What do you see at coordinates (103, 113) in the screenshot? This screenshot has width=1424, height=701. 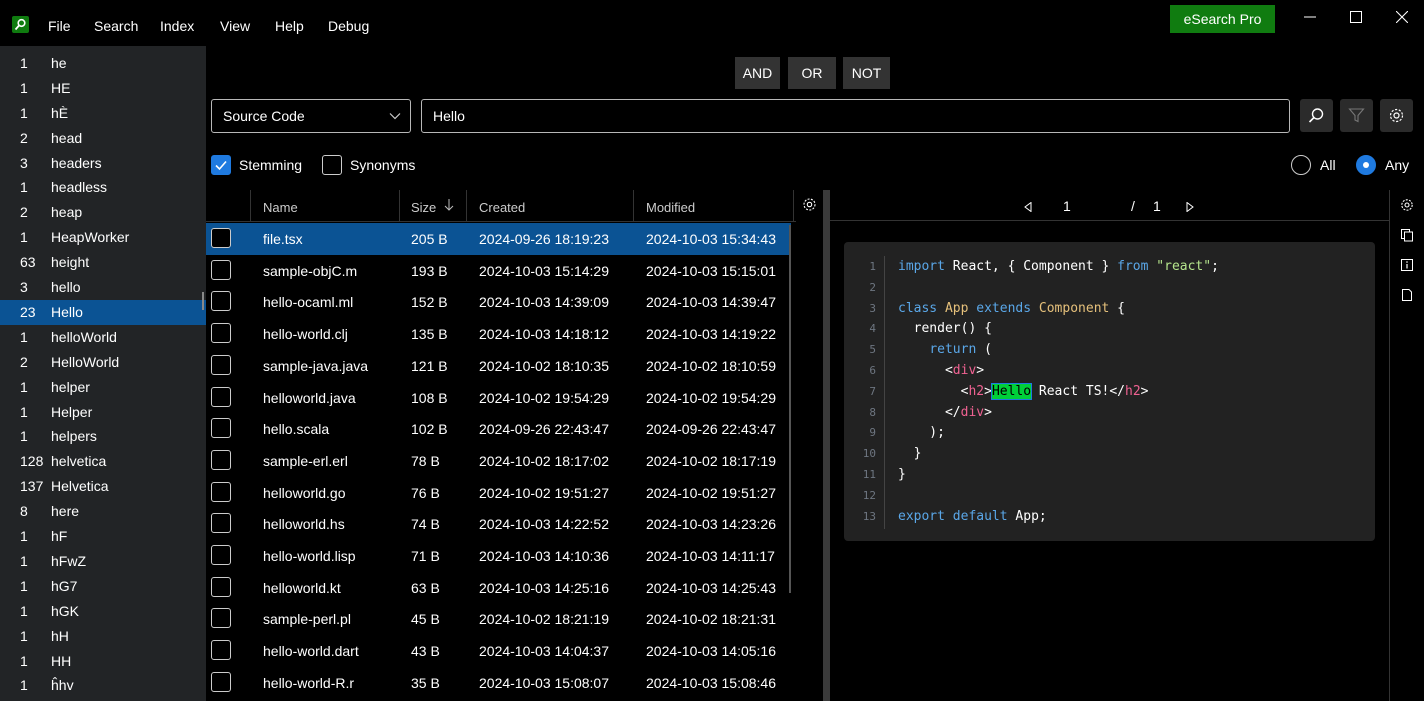 I see `term-list-item: 1 hÈ` at bounding box center [103, 113].